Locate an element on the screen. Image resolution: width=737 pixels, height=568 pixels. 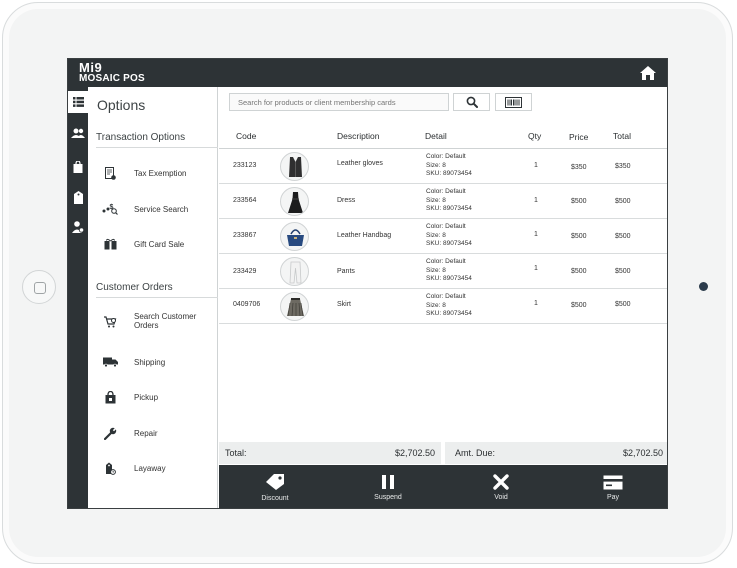
action-label: Discount is located at coordinates (275, 498).